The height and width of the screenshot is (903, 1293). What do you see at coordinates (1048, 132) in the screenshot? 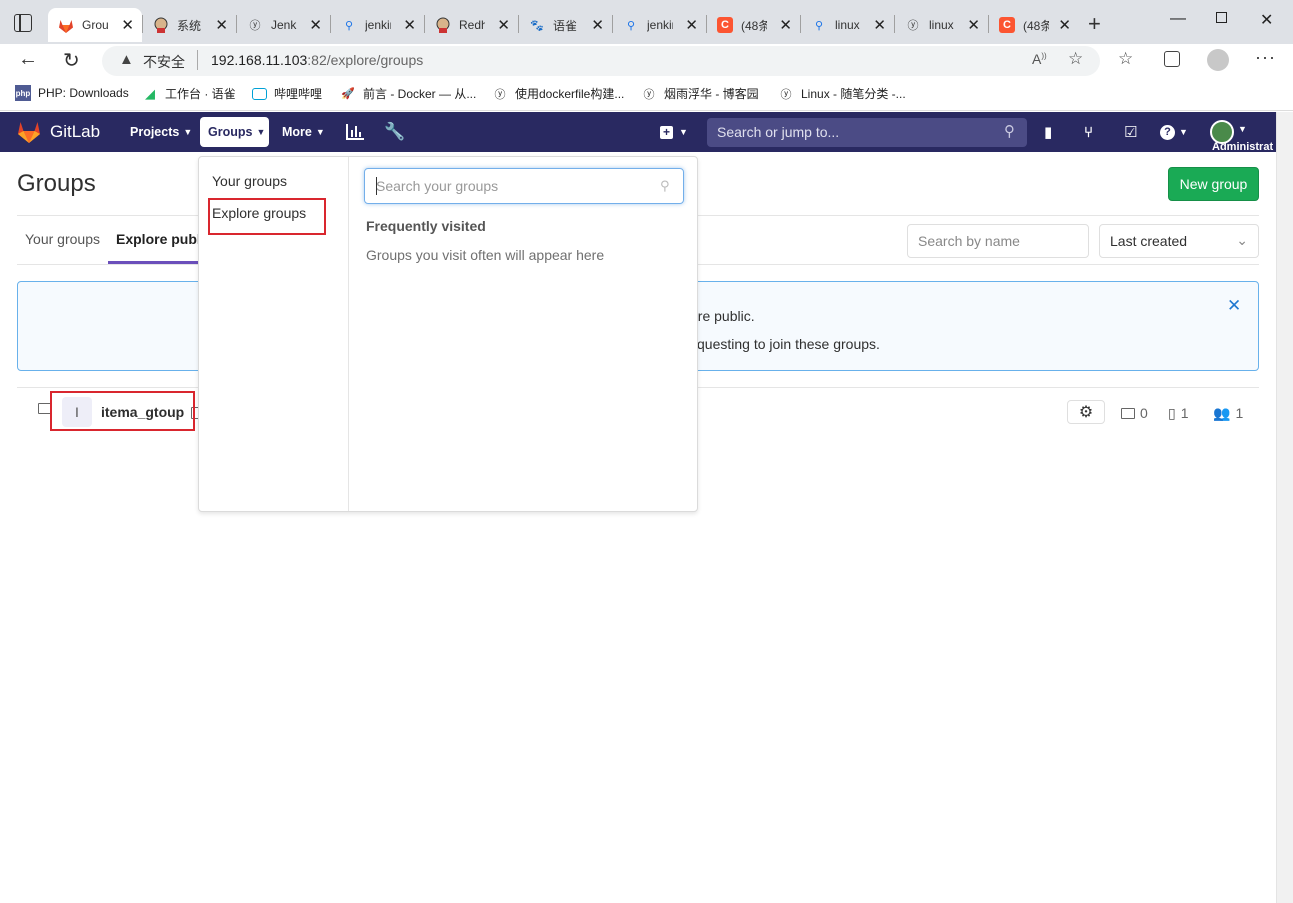
I see `issues-icon: ▮` at bounding box center [1048, 132].